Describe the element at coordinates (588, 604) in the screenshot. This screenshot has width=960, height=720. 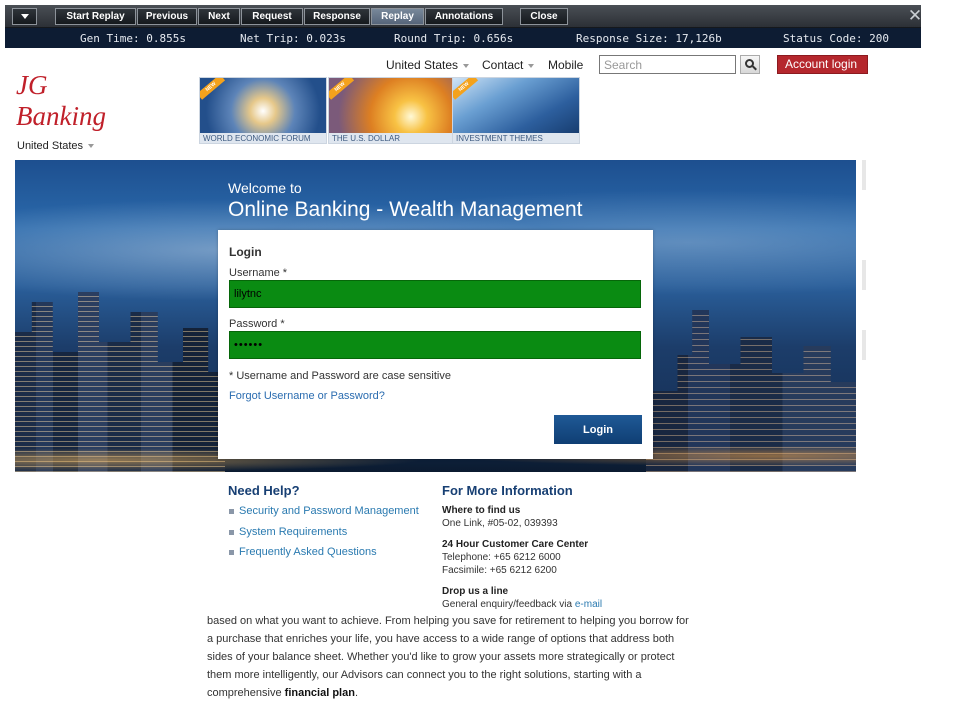
I see `email-link: e-mail` at that location.